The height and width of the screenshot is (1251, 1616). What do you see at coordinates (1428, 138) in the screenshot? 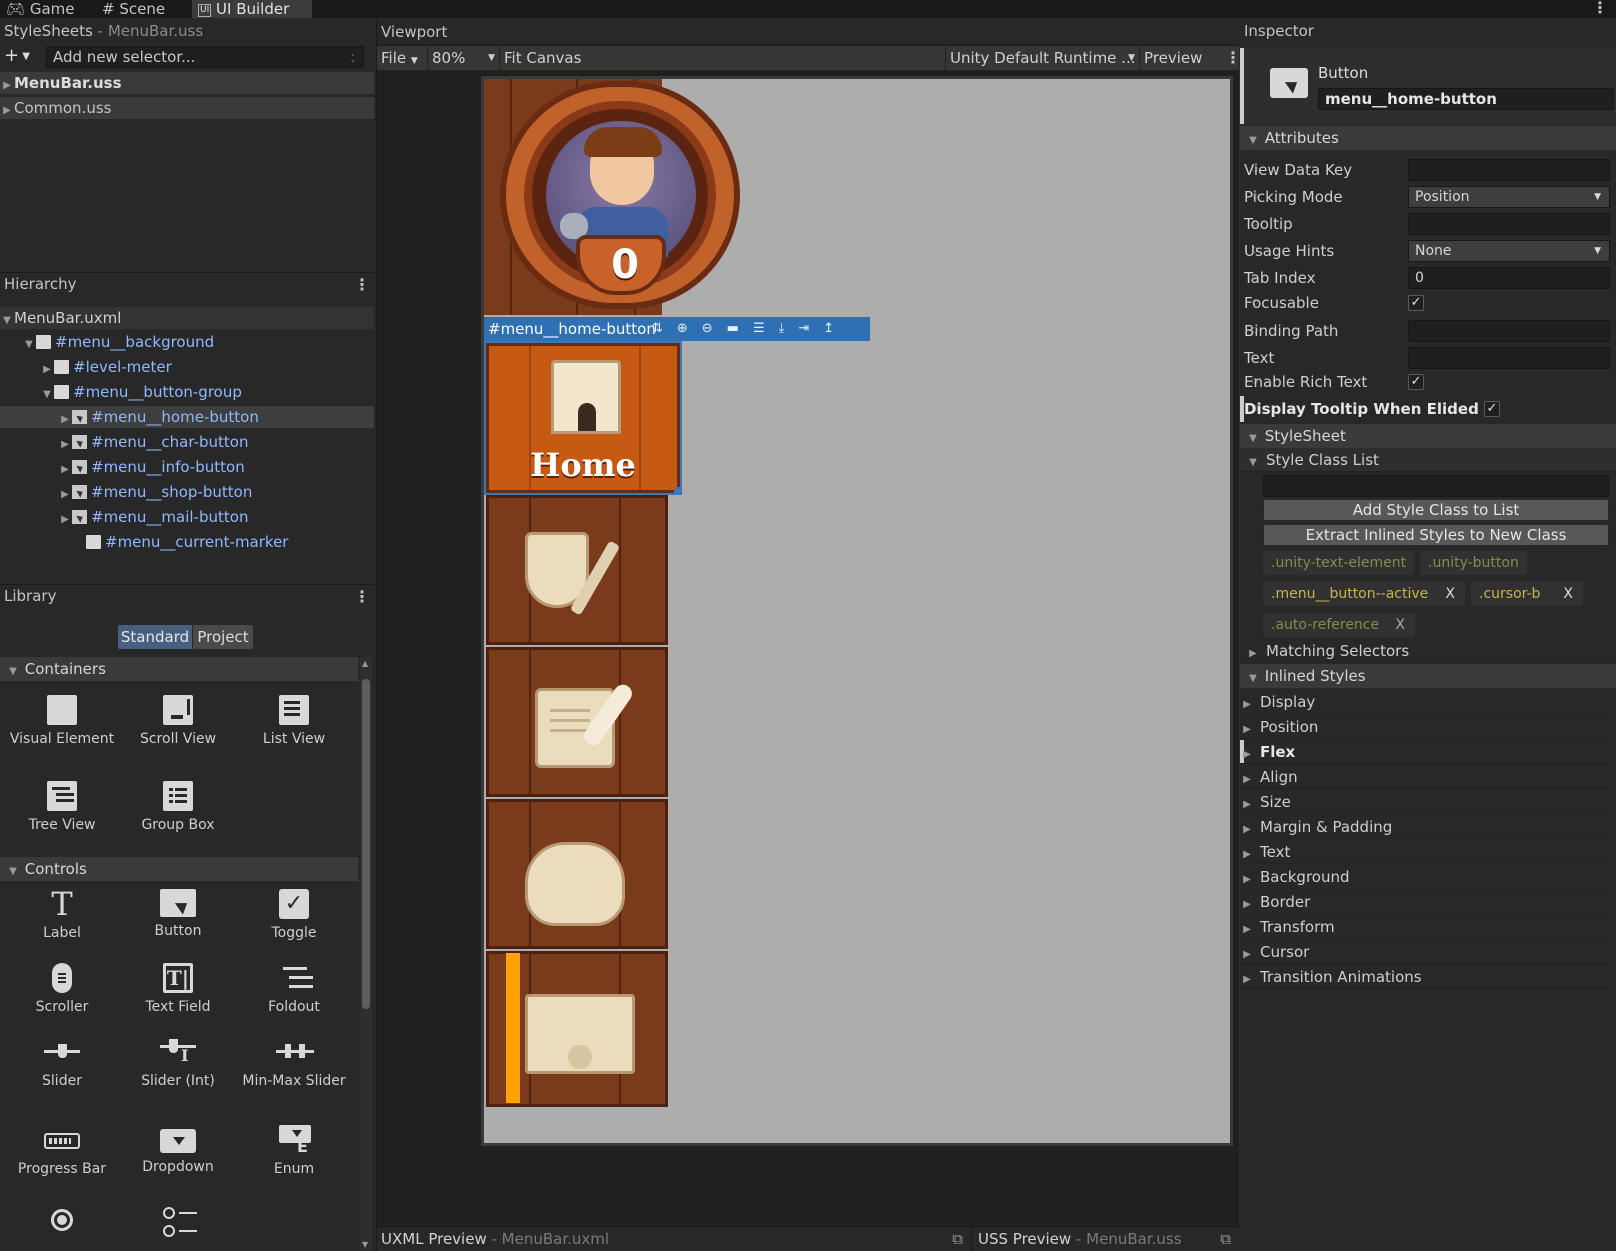
I see `section-attributes: ▼ Attributes` at bounding box center [1428, 138].